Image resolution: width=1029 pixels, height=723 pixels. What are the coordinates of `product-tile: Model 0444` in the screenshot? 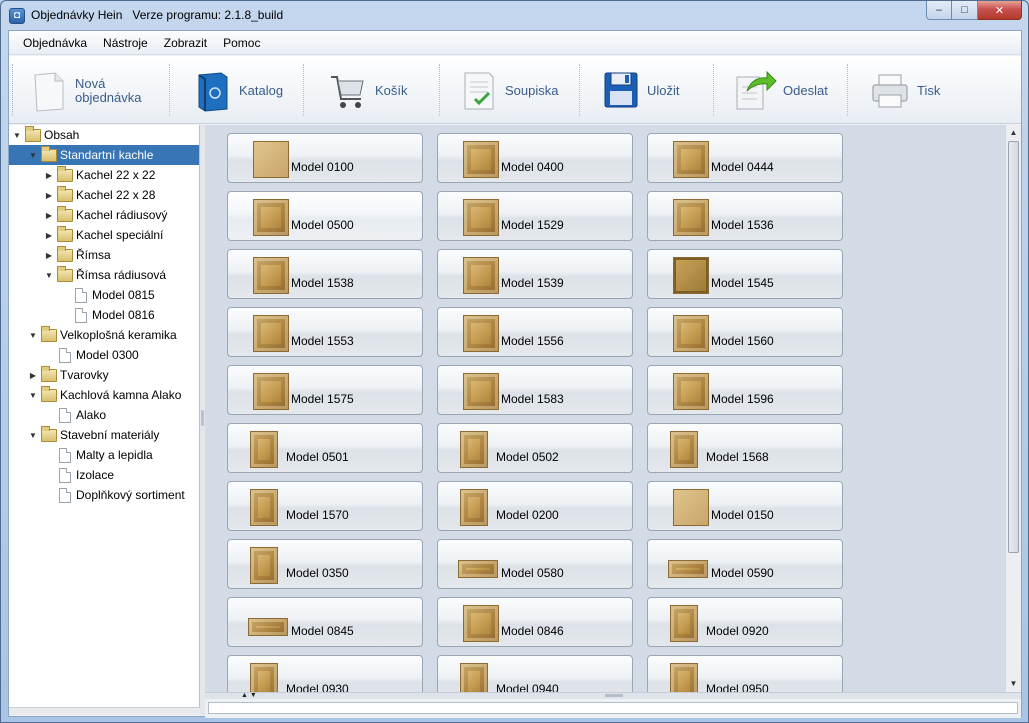 It's located at (745, 158).